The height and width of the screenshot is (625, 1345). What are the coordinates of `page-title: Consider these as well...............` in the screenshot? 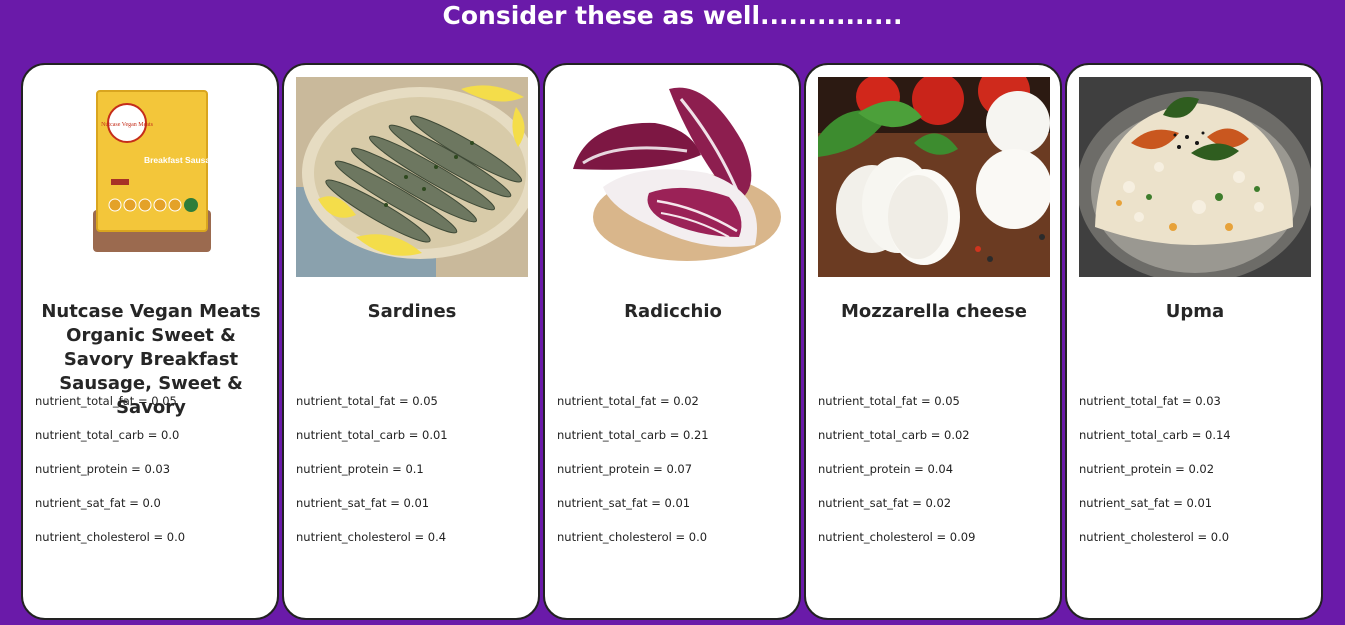 It's located at (672, 15).